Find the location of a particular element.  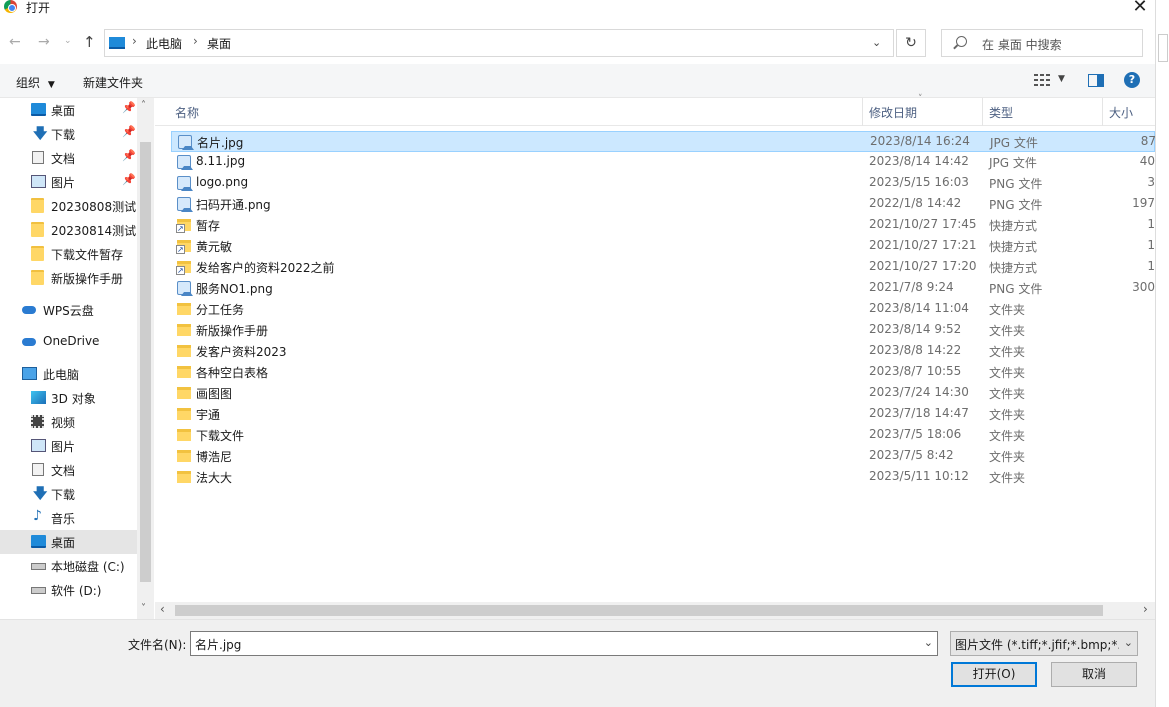

nav-item-label: 本地磁盘 (C:) is located at coordinates (88, 567).